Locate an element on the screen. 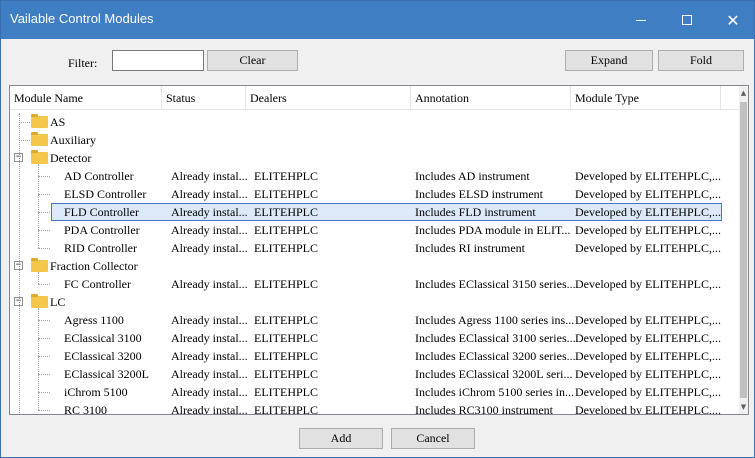 This screenshot has height=458, width=755. vertical-scrollbar: ▲ ▼ is located at coordinates (743, 250).